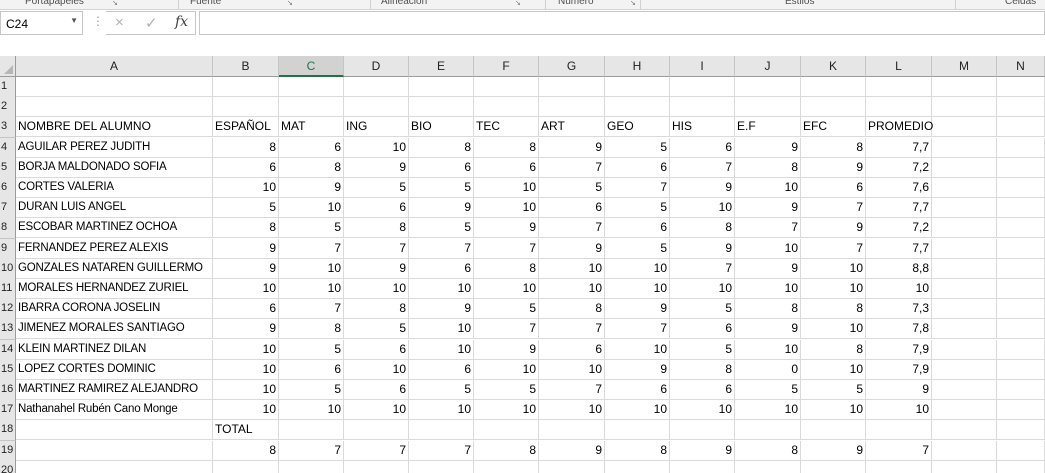  Describe the element at coordinates (702, 451) in the screenshot. I see `total-value-cell: 9` at that location.